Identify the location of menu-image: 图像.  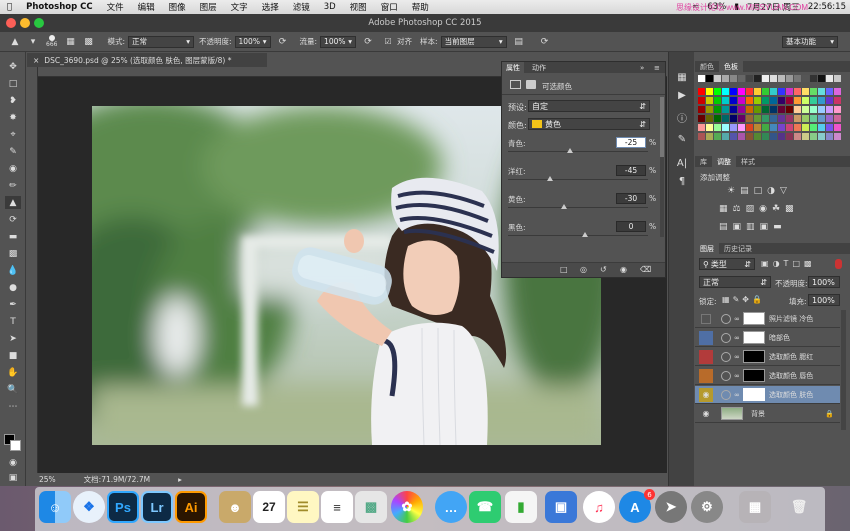
(177, 7).